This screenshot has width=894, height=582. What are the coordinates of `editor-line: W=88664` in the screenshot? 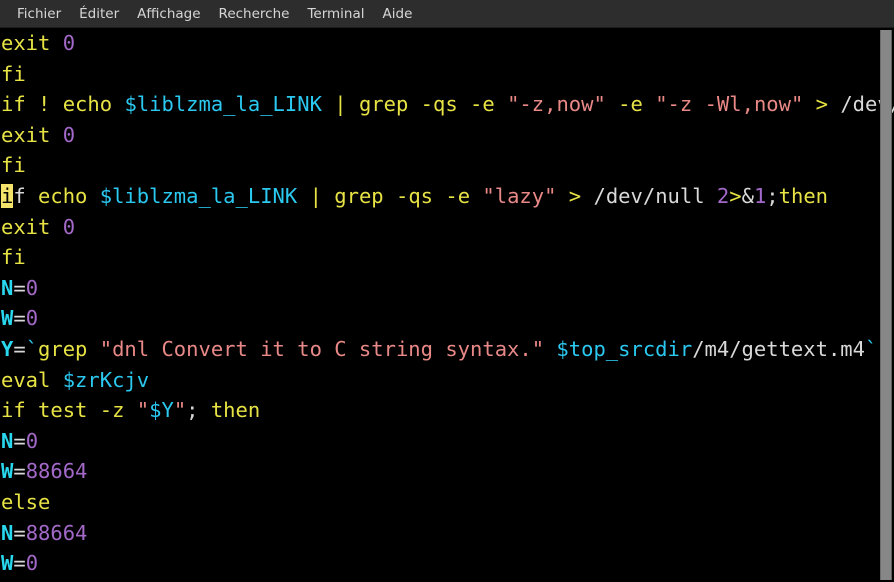 It's located at (447, 471).